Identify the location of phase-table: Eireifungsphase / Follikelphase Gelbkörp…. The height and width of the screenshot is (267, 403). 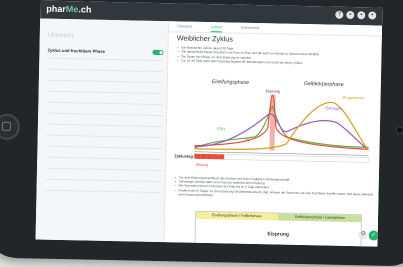
(278, 228).